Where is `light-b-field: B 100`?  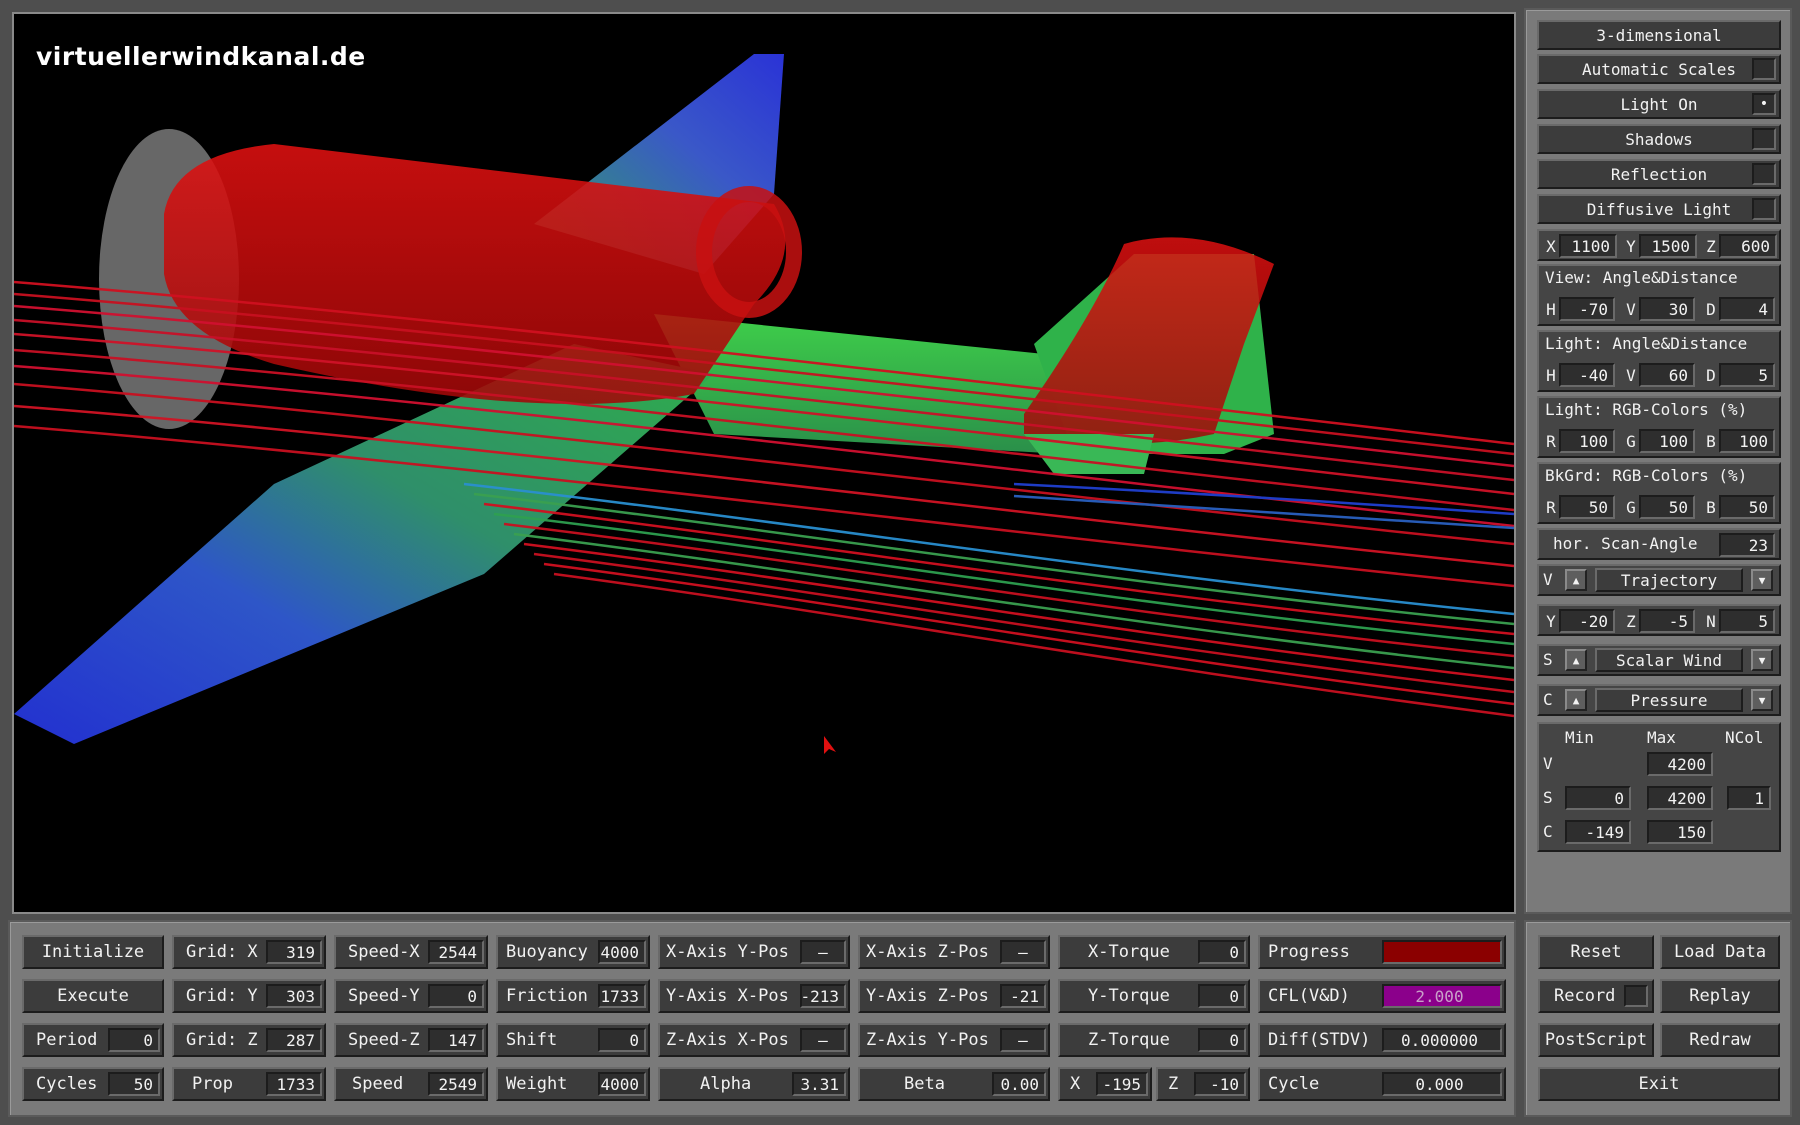 light-b-field: B 100 is located at coordinates (1739, 441).